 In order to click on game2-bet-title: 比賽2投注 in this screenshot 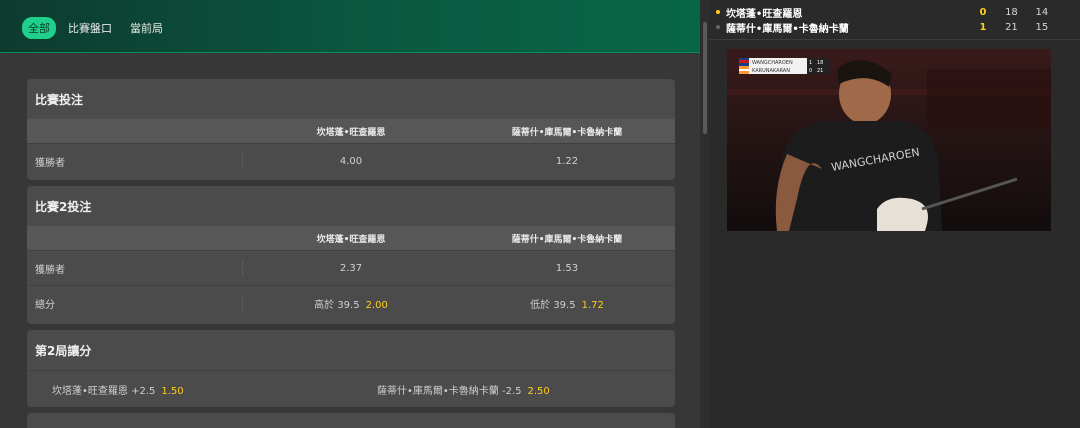, I will do `click(351, 206)`.